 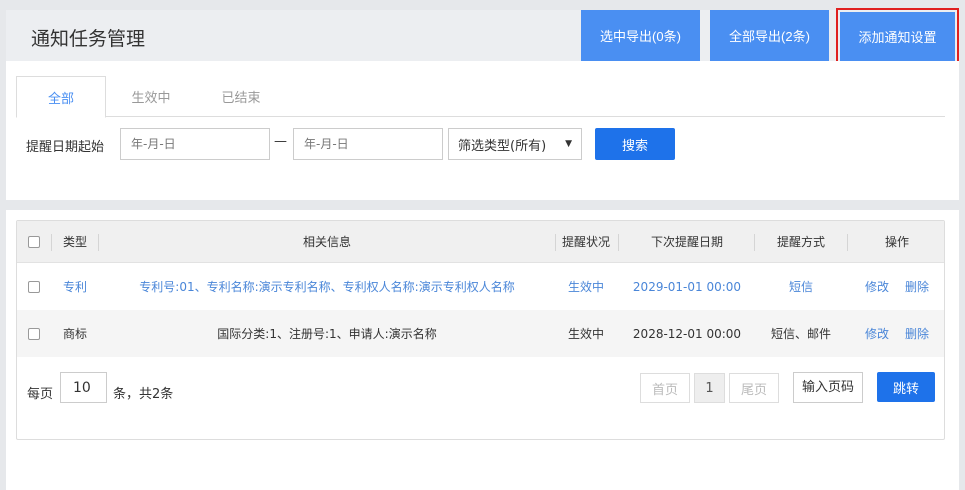 I want to click on header-bar: 通知任务管理 选中导出(0条) 全部导出(2条) 添加通知设置, so click(x=482, y=36).